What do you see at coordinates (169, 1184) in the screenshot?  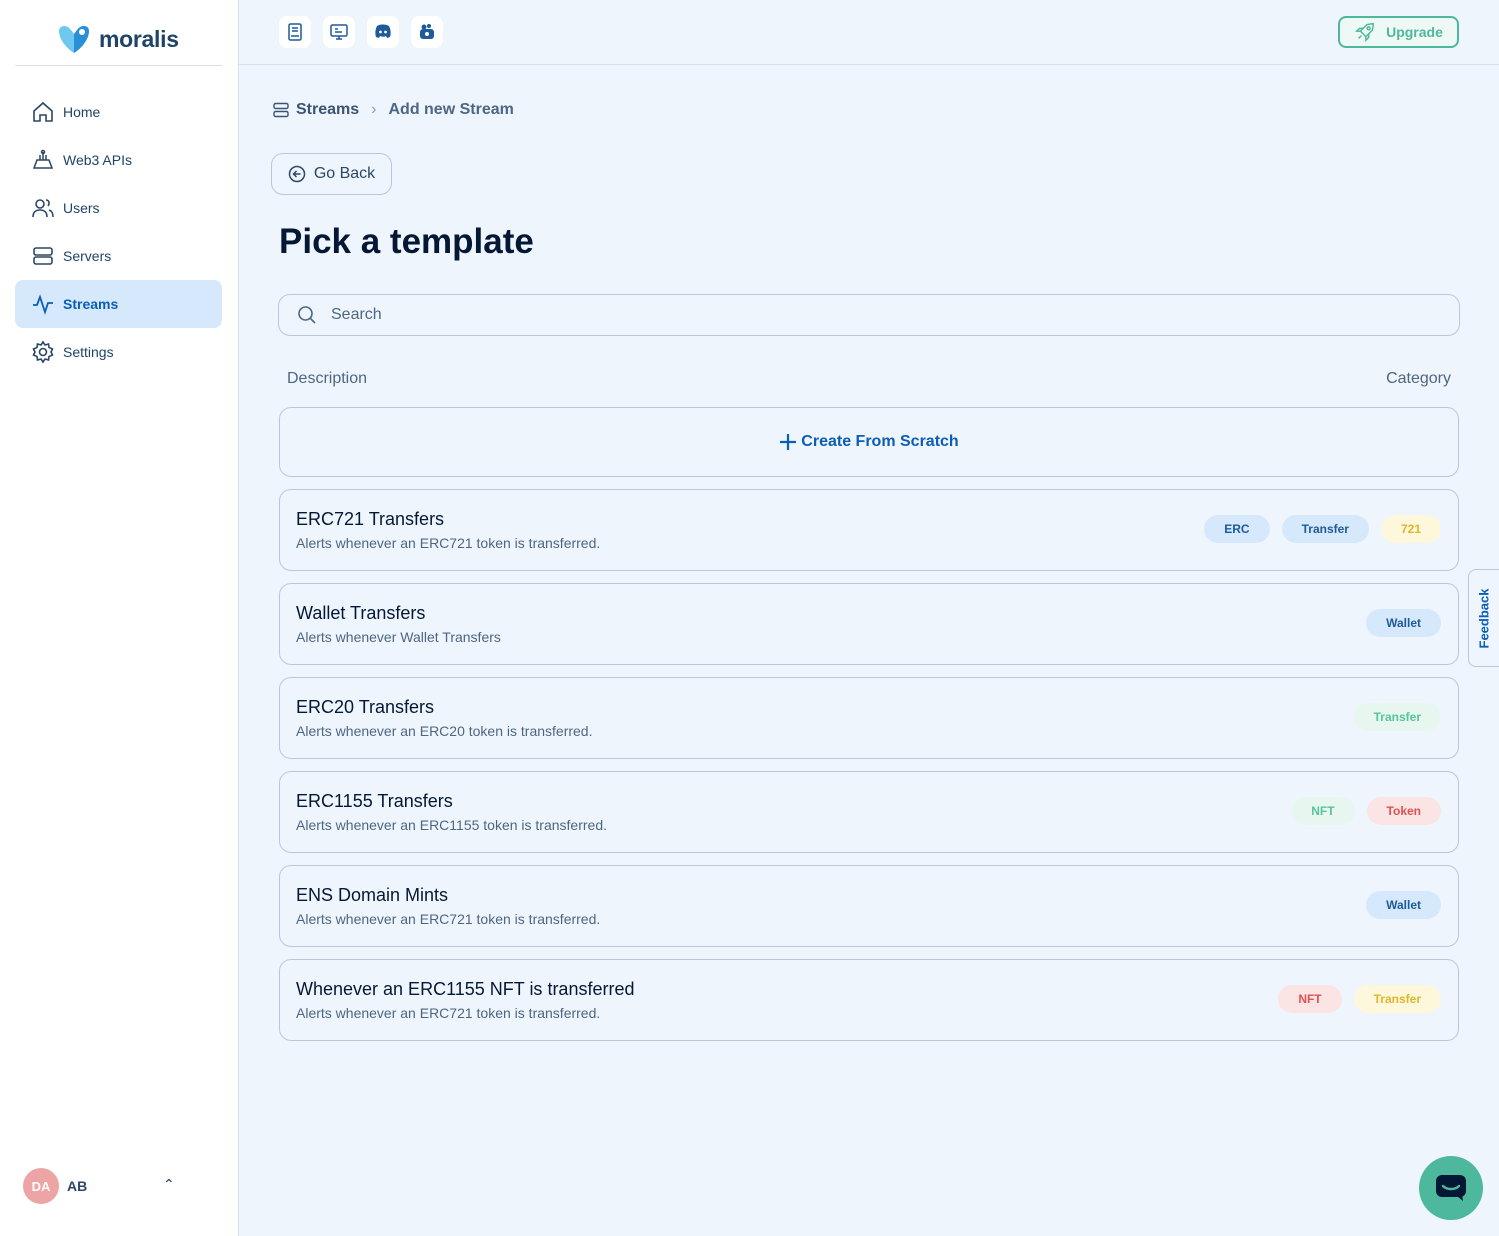 I see `chevron-up-icon: ⌃` at bounding box center [169, 1184].